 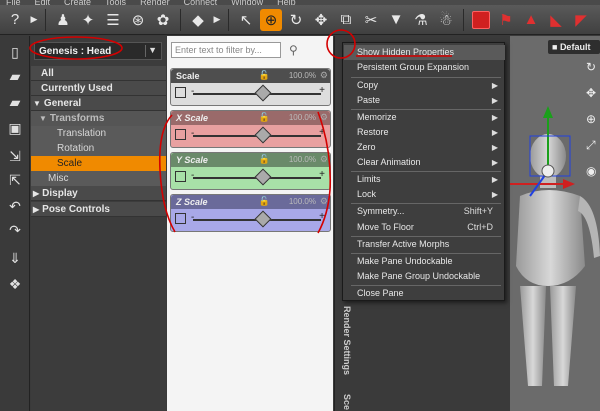 What do you see at coordinates (424, 179) in the screenshot?
I see `menu-item-limits: Limits ▶` at bounding box center [424, 179].